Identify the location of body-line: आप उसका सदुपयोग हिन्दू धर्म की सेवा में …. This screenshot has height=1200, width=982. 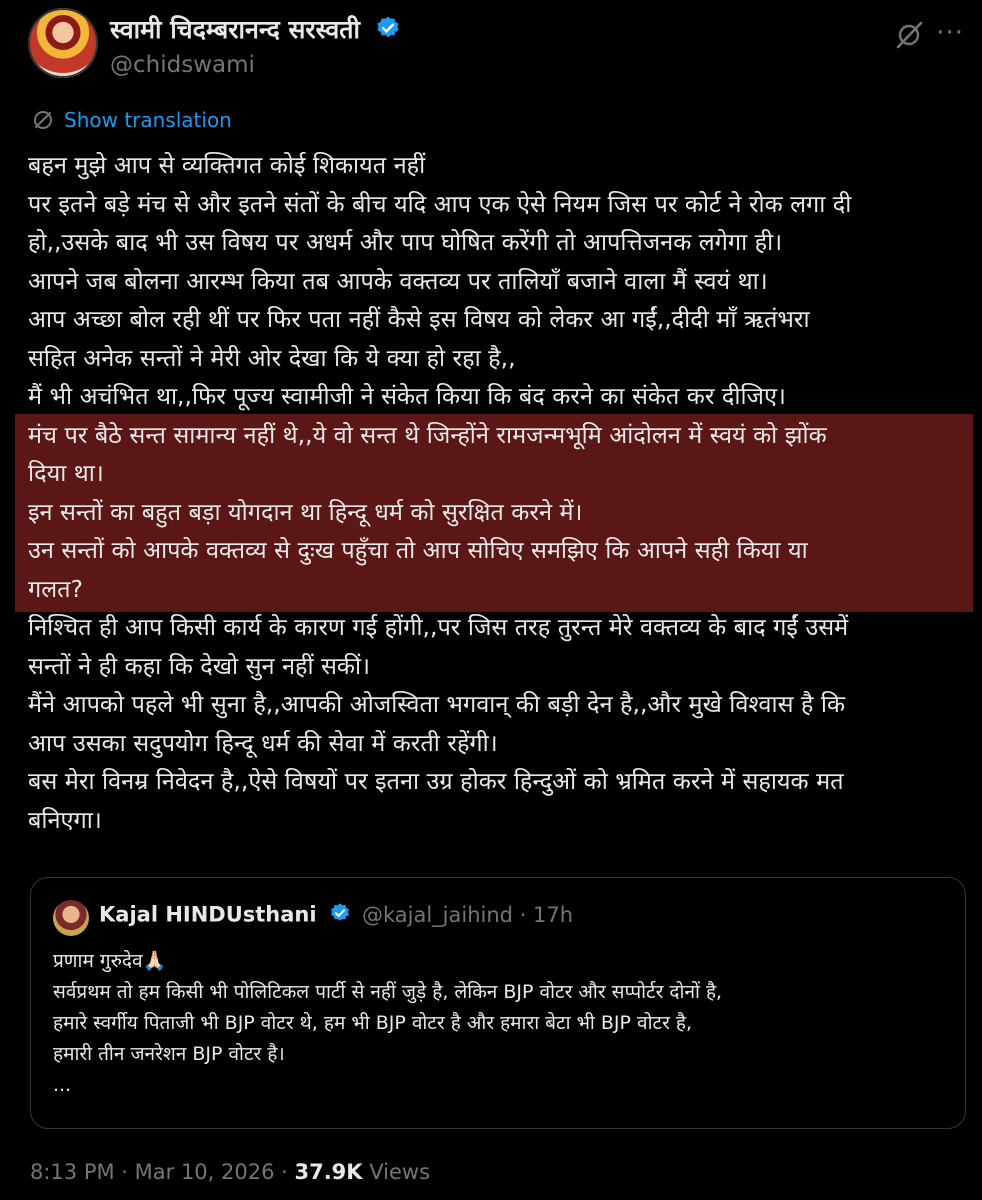
(263, 742).